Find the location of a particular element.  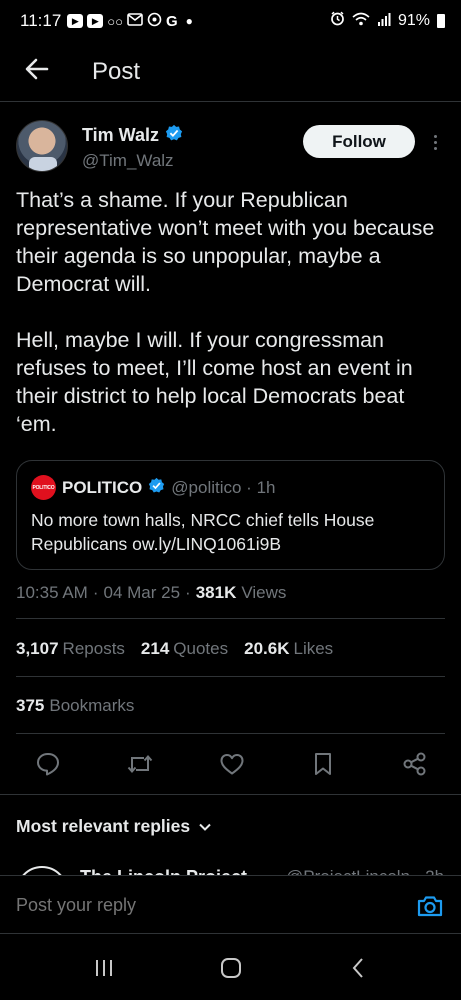

video-icon: ▶ is located at coordinates (75, 21).